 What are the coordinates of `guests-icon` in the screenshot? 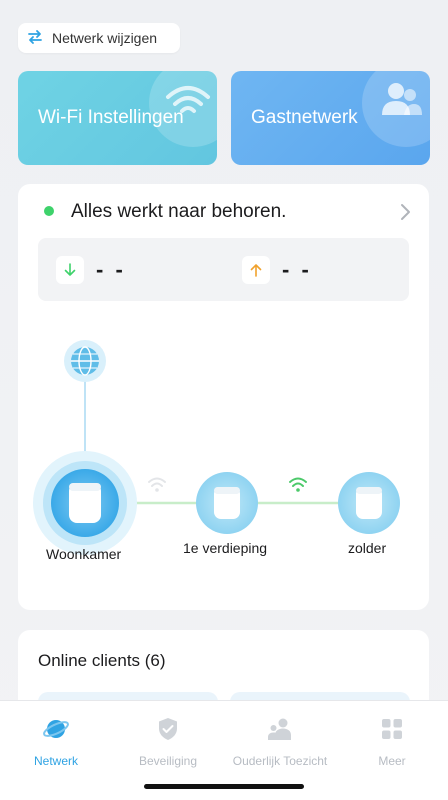 It's located at (396, 109).